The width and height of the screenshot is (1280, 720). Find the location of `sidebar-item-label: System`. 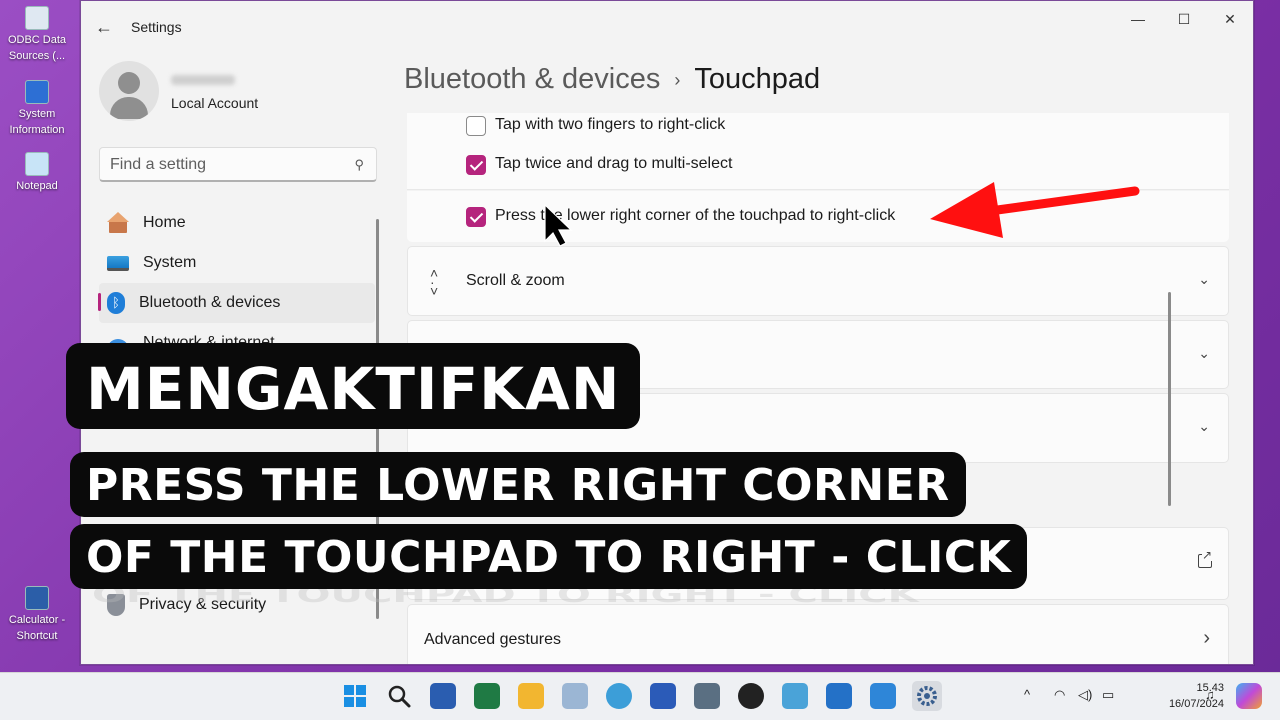

sidebar-item-label: System is located at coordinates (170, 262).